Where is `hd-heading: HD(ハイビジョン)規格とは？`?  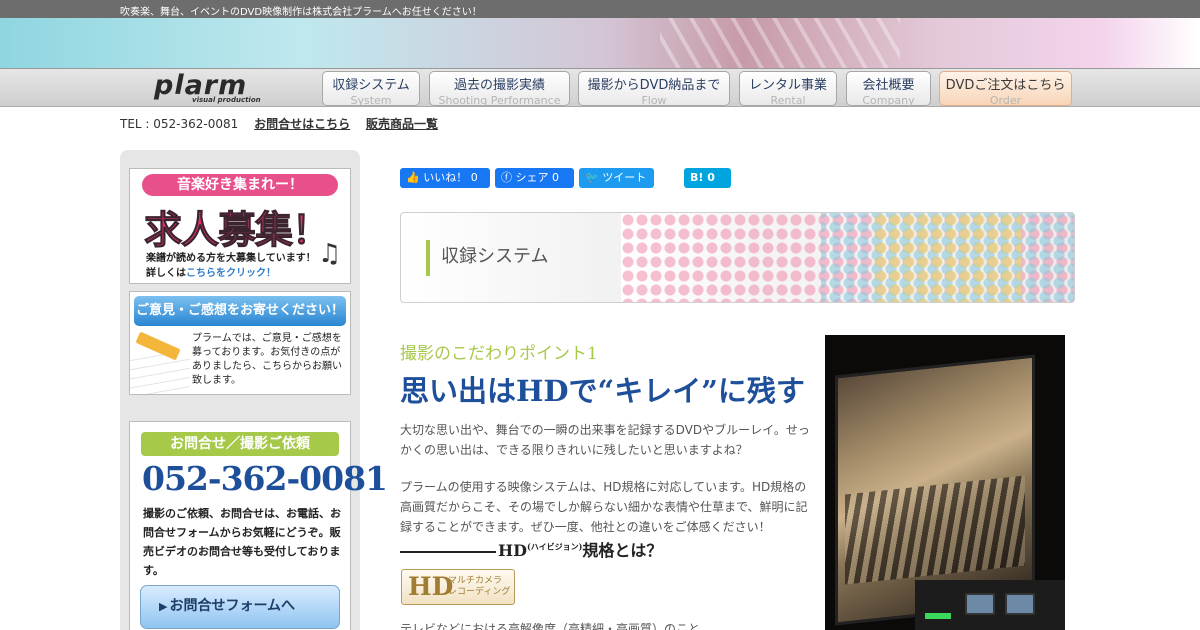 hd-heading: HD(ハイビジョン)規格とは？ is located at coordinates (531, 549).